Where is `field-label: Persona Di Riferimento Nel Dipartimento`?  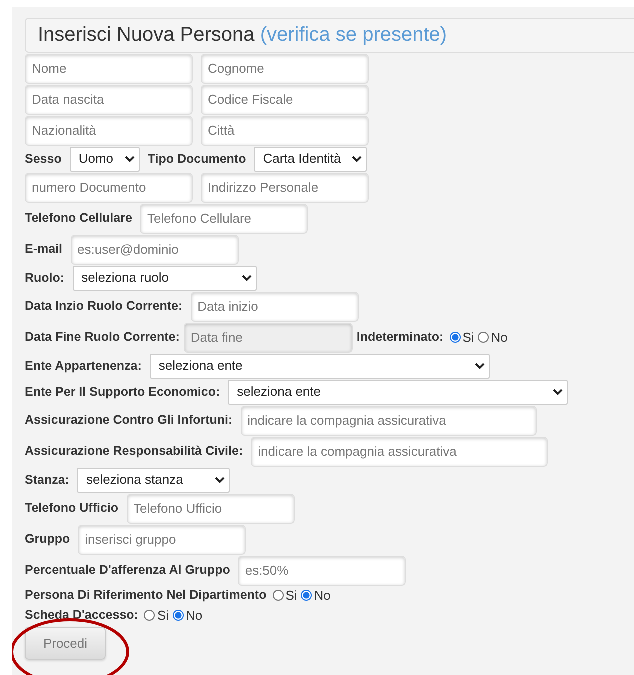 field-label: Persona Di Riferimento Nel Dipartimento is located at coordinates (146, 595).